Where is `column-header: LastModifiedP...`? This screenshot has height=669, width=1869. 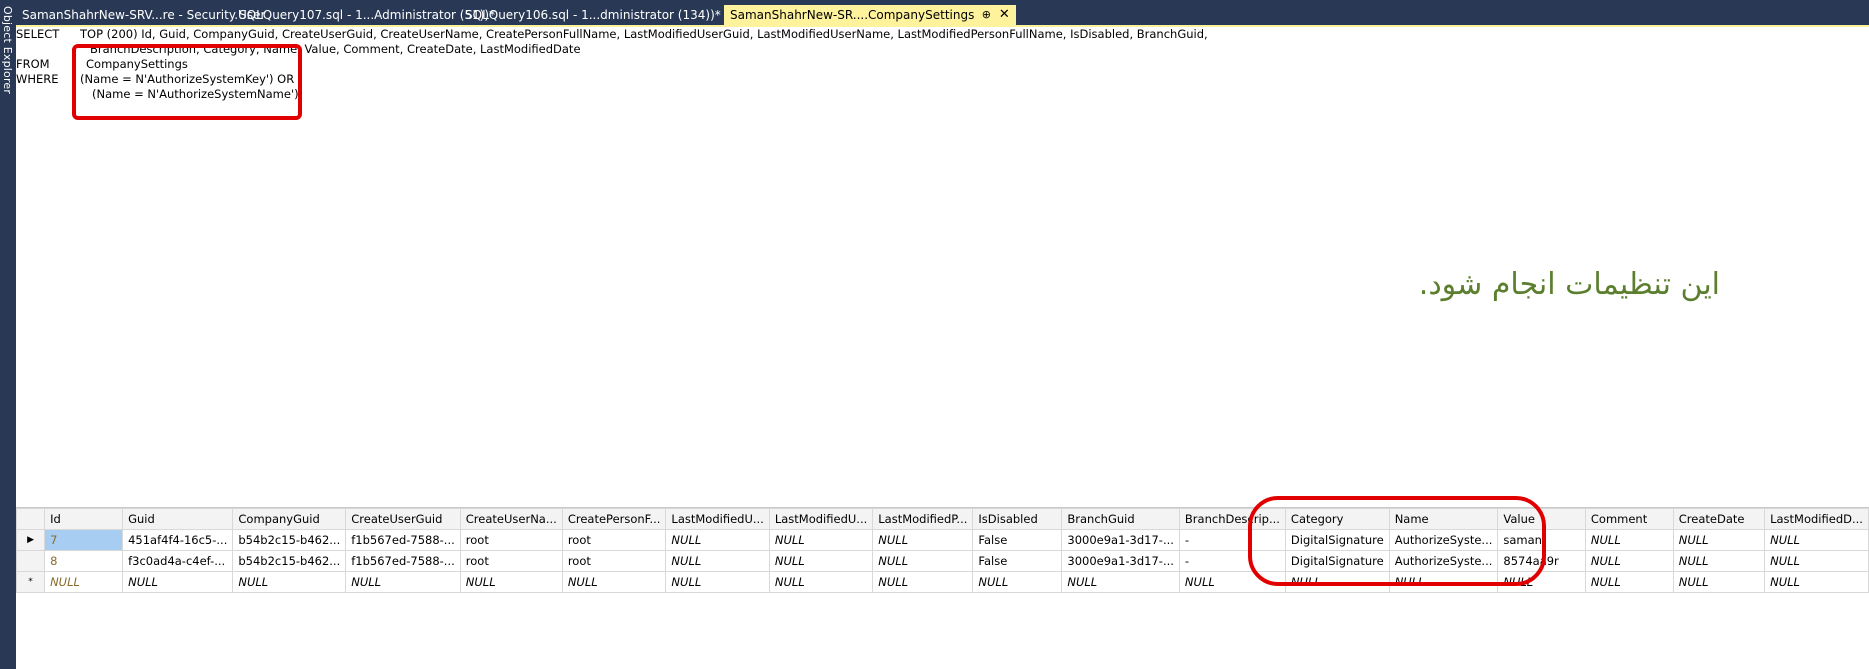 column-header: LastModifiedP... is located at coordinates (923, 519).